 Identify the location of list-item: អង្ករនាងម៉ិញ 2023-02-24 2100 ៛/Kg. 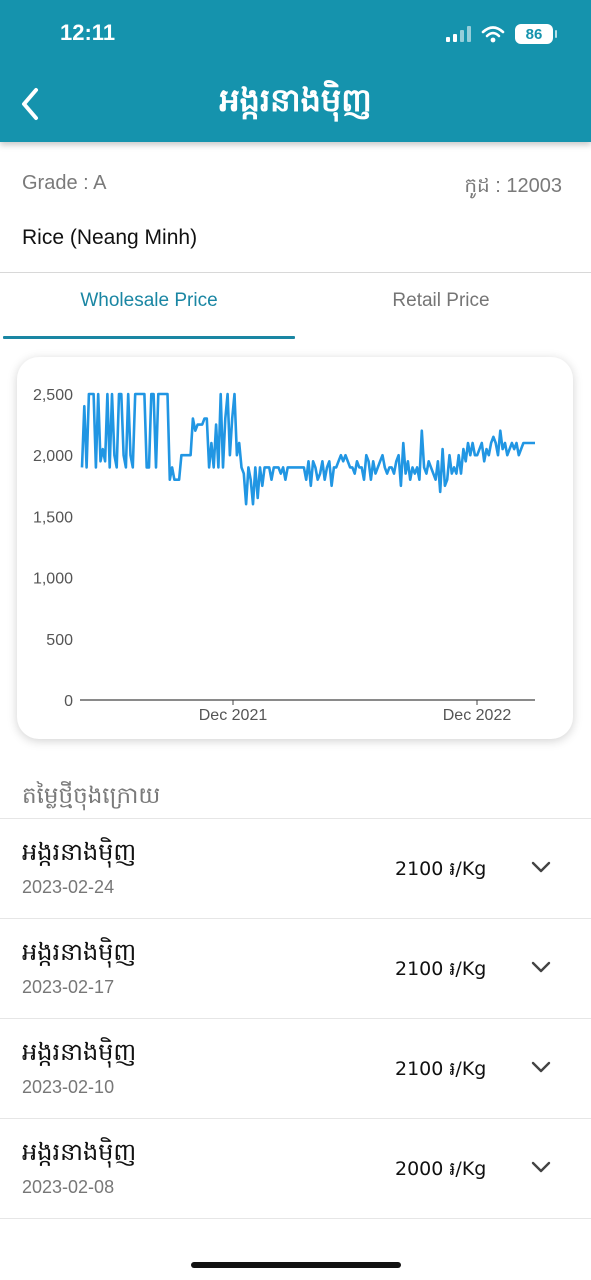
(295, 868).